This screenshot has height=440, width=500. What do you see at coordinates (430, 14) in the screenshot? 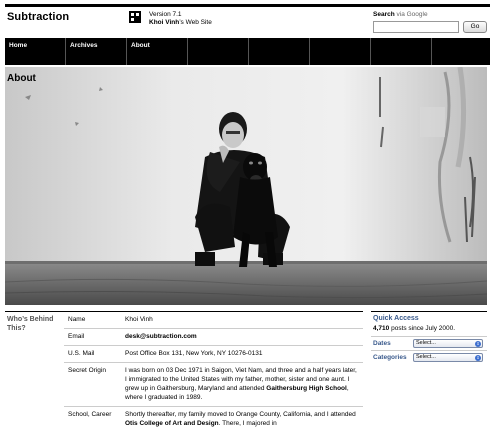
I see `search-label: Search via Google` at bounding box center [430, 14].